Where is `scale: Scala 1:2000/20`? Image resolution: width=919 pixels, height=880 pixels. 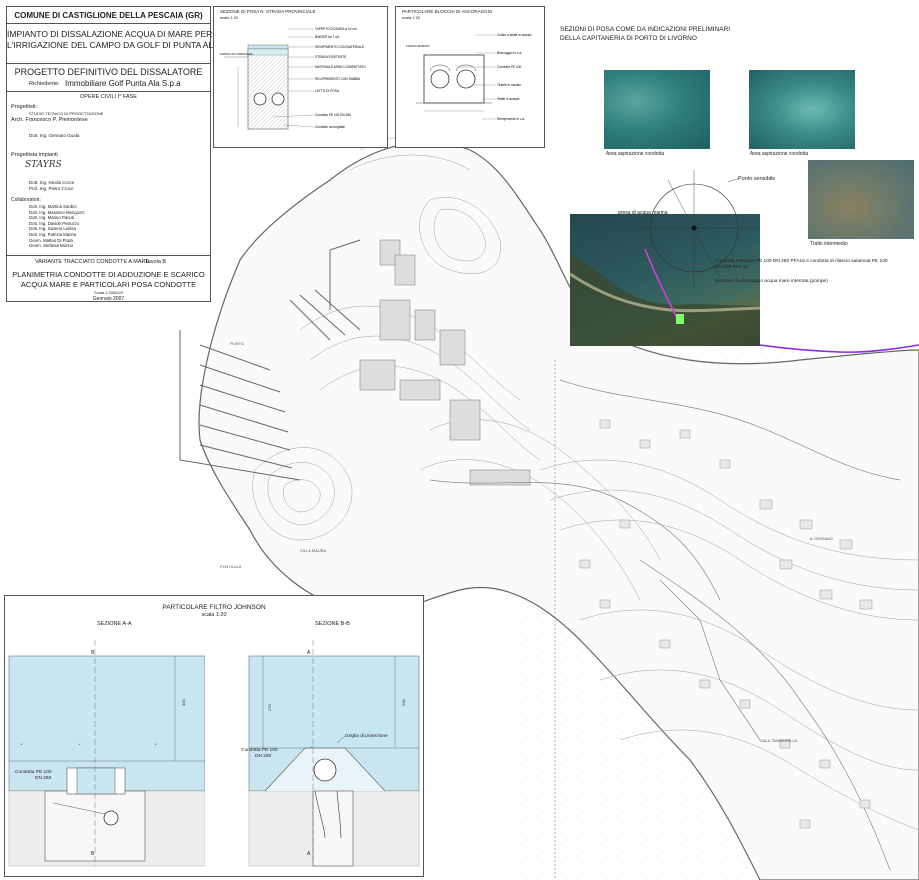
scale: Scala 1:2000/20 is located at coordinates (108, 292).